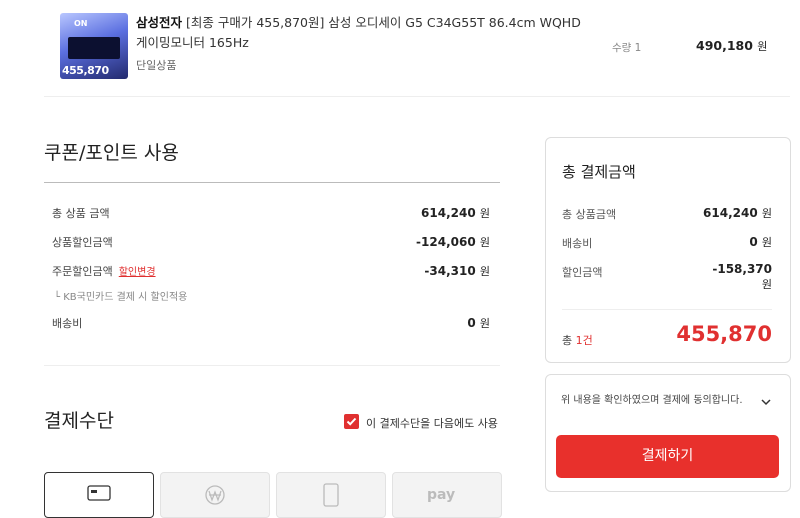 This screenshot has height=518, width=800. I want to click on amount: -158,370, so click(742, 269).